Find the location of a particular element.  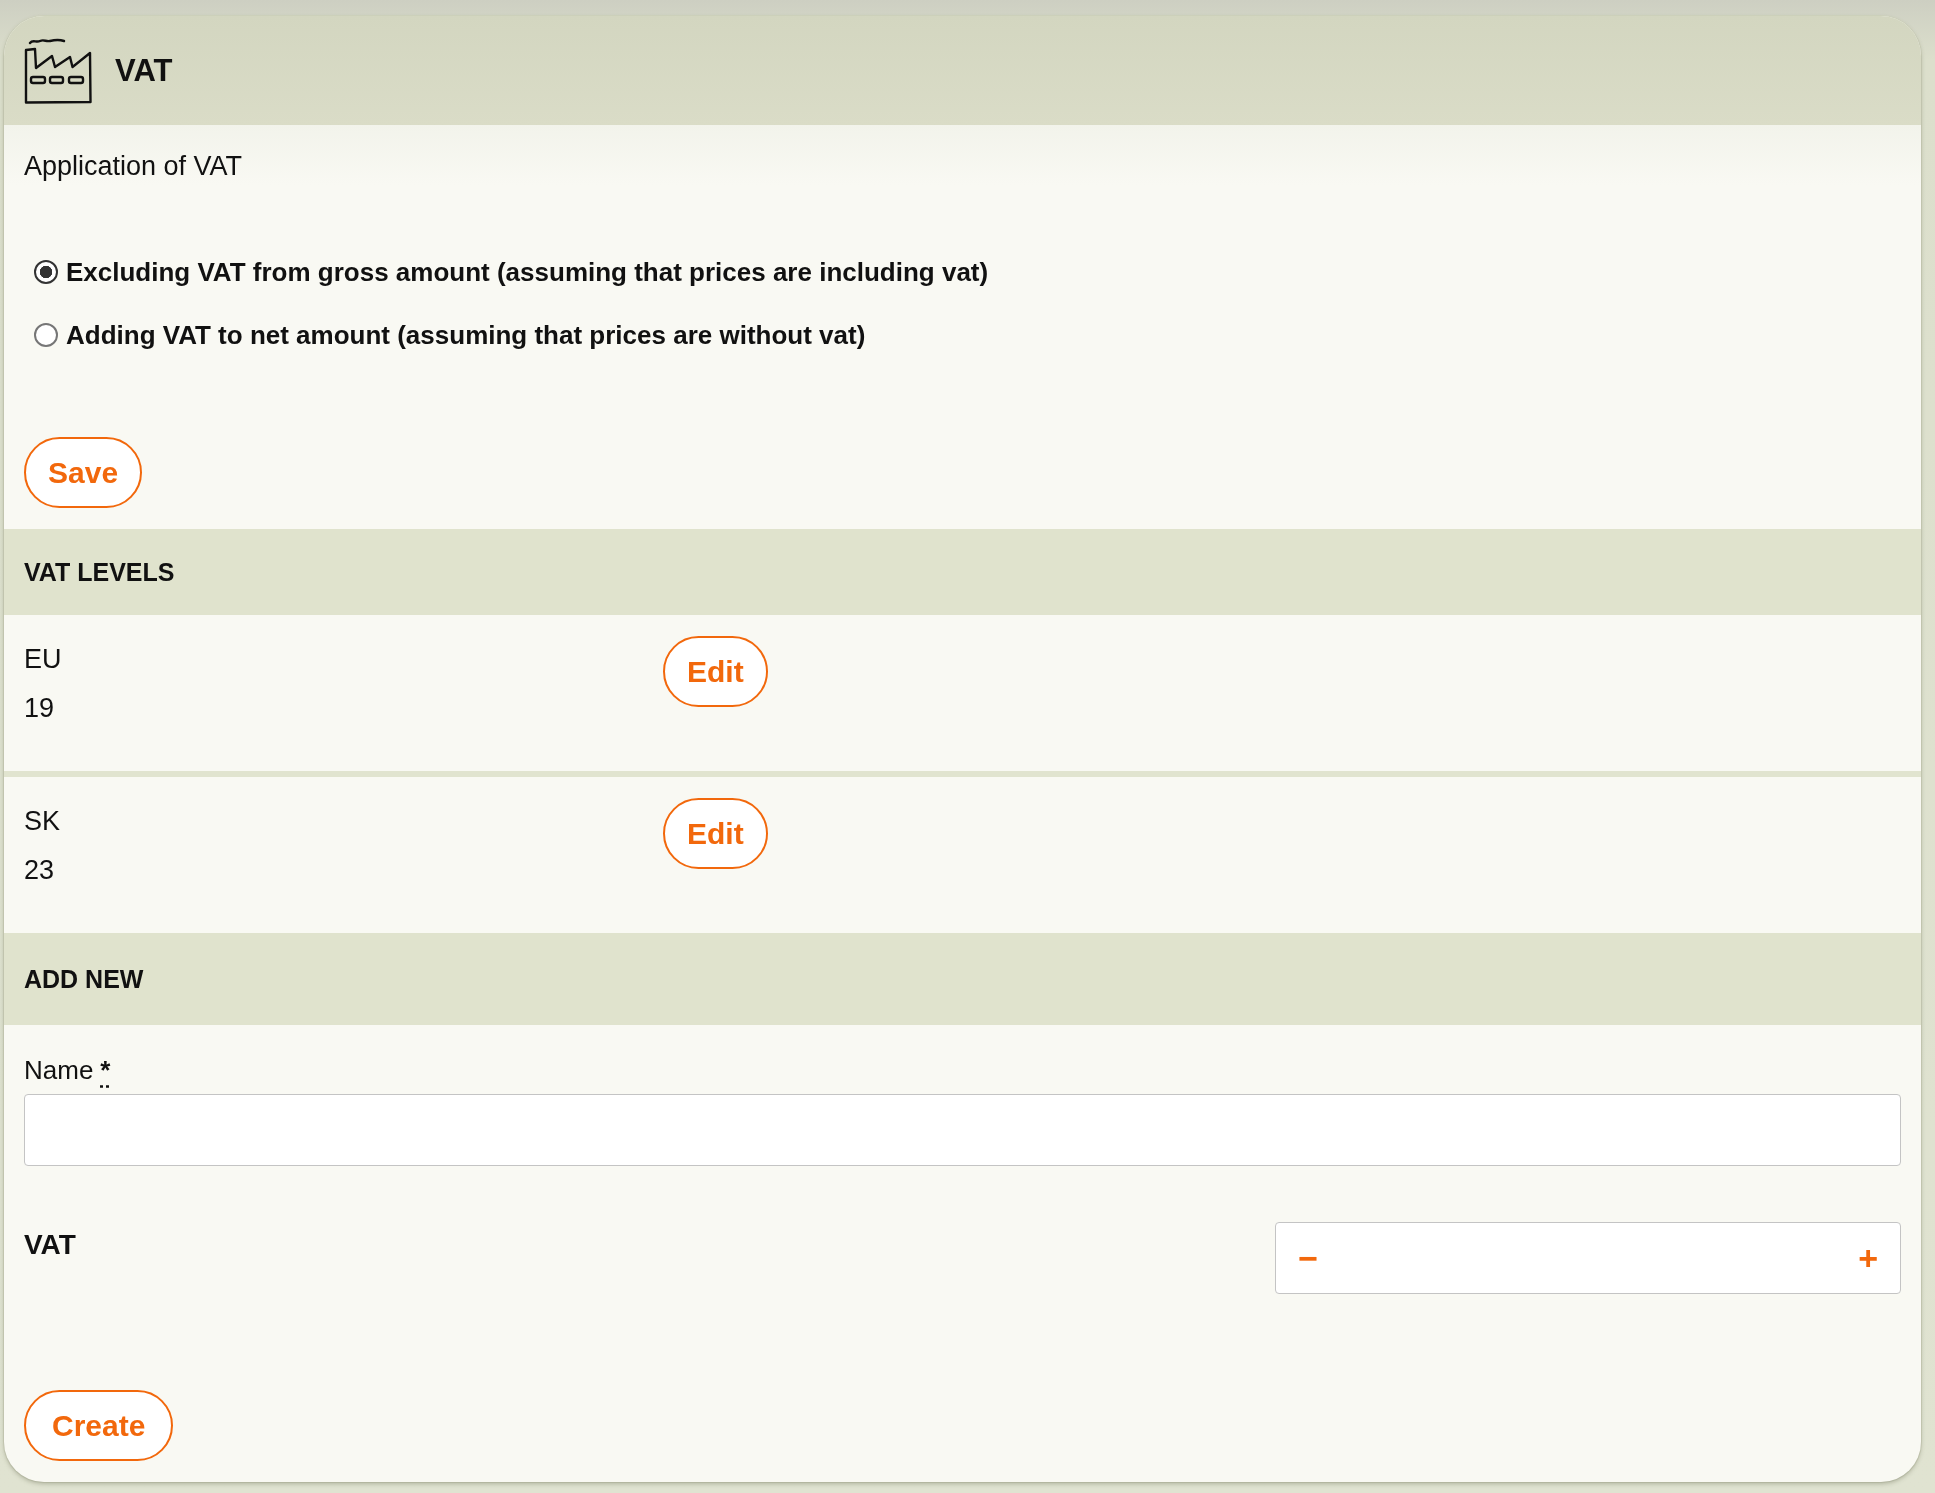

vat-level-name: EU is located at coordinates (43, 659).